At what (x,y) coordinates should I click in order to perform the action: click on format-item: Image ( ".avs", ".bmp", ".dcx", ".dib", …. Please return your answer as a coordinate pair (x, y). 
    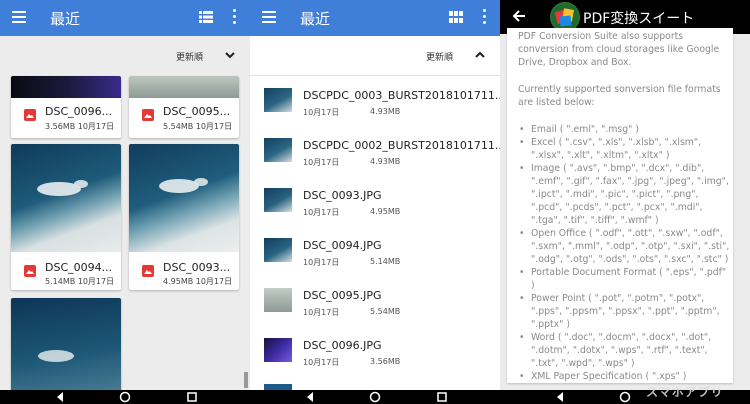
    Looking at the image, I should click on (624, 194).